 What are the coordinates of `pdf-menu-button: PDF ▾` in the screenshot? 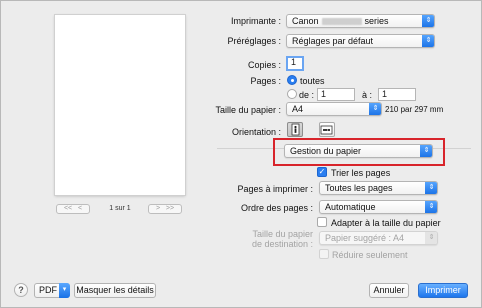 It's located at (52, 290).